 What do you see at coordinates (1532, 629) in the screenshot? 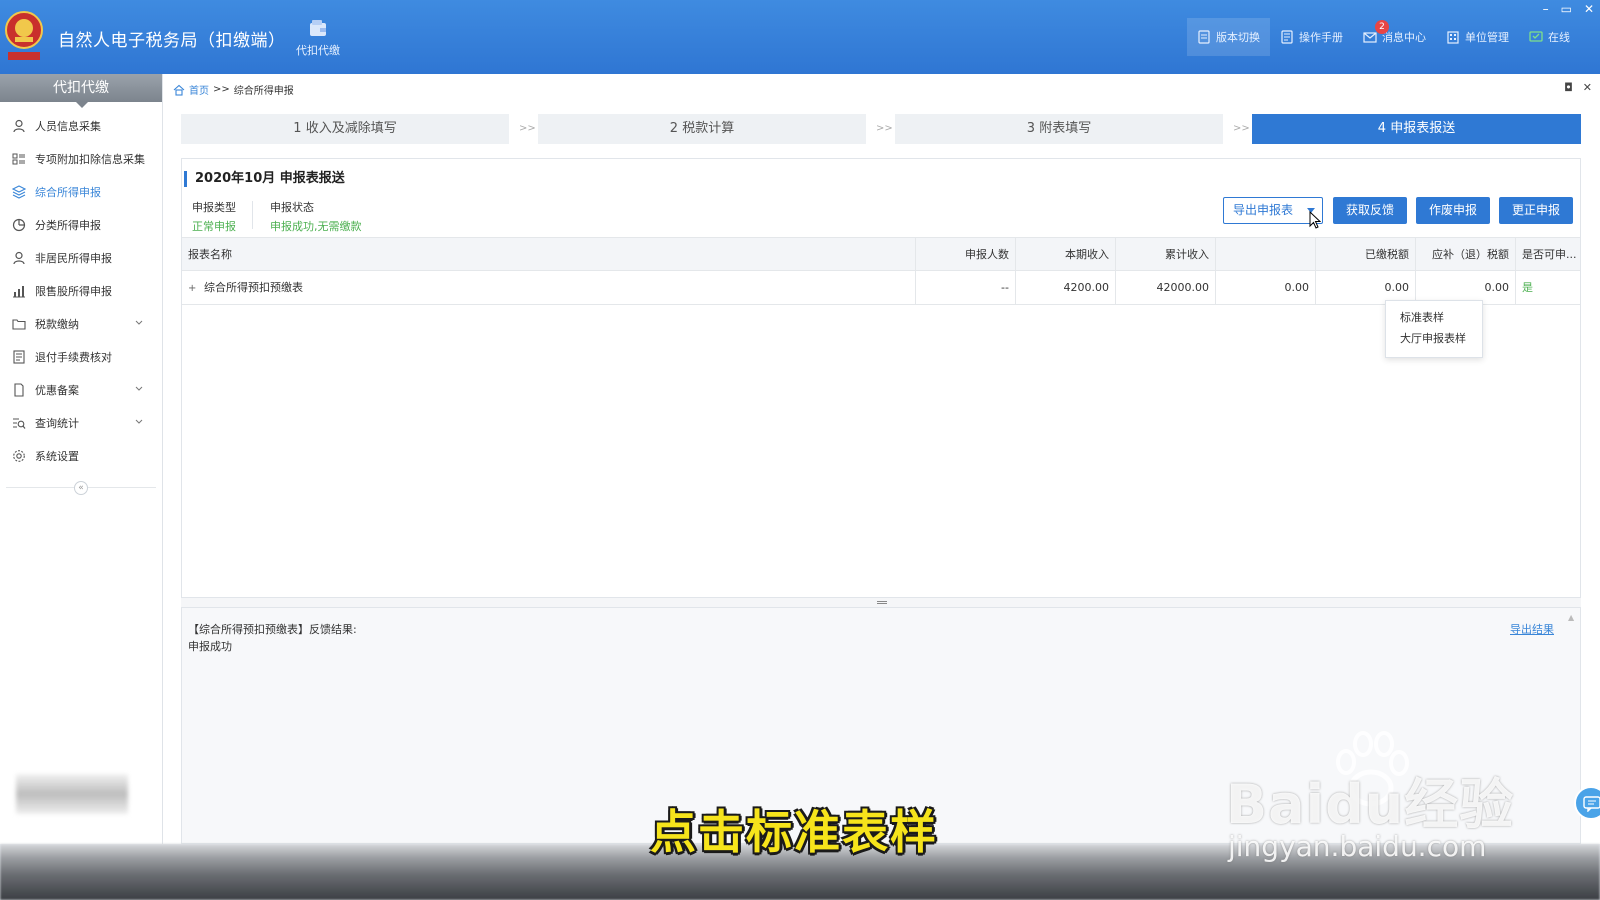
I see `export-result-link: 导出结果` at bounding box center [1532, 629].